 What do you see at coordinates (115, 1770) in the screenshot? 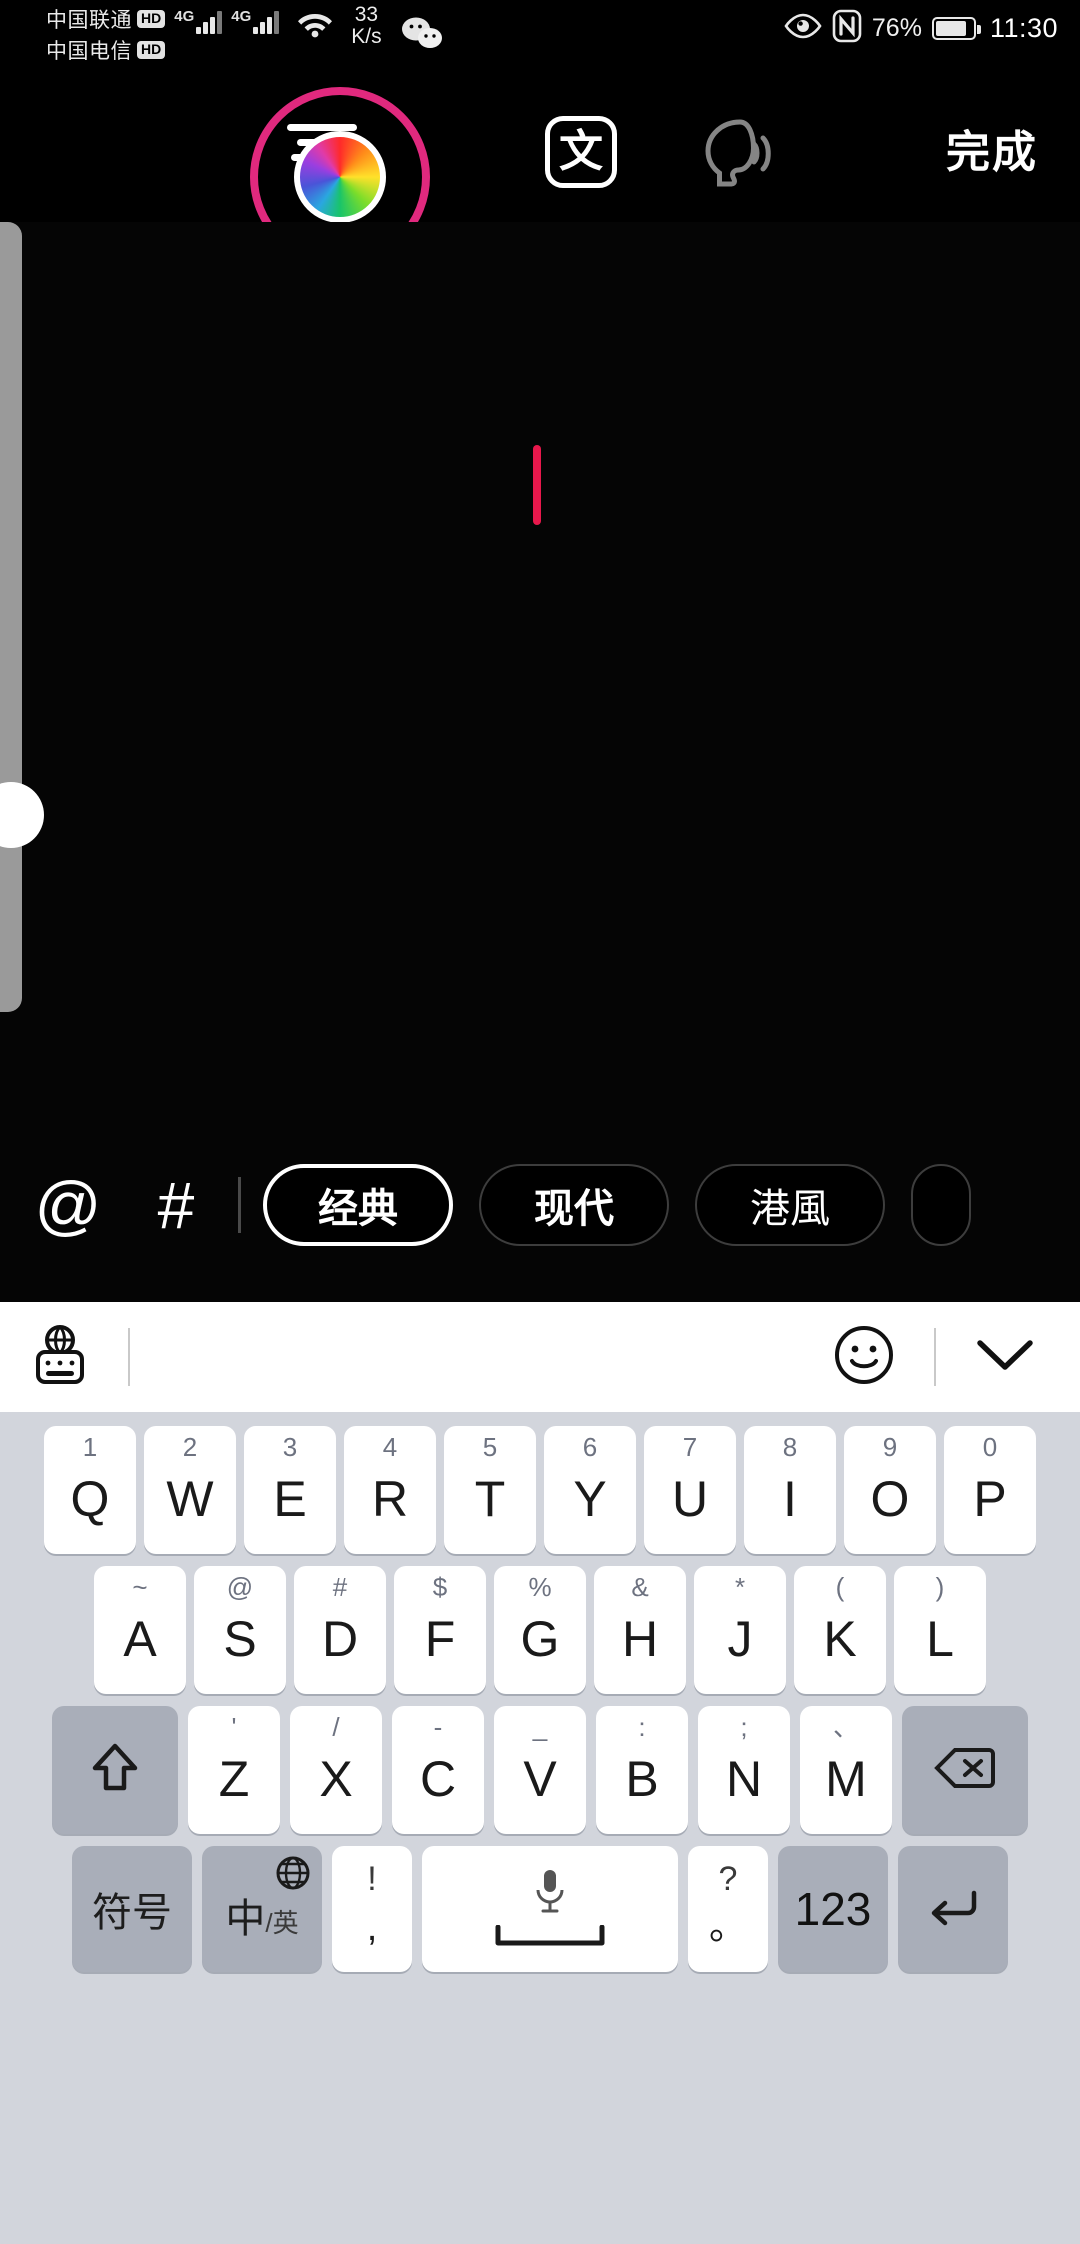
I see `shift-key` at bounding box center [115, 1770].